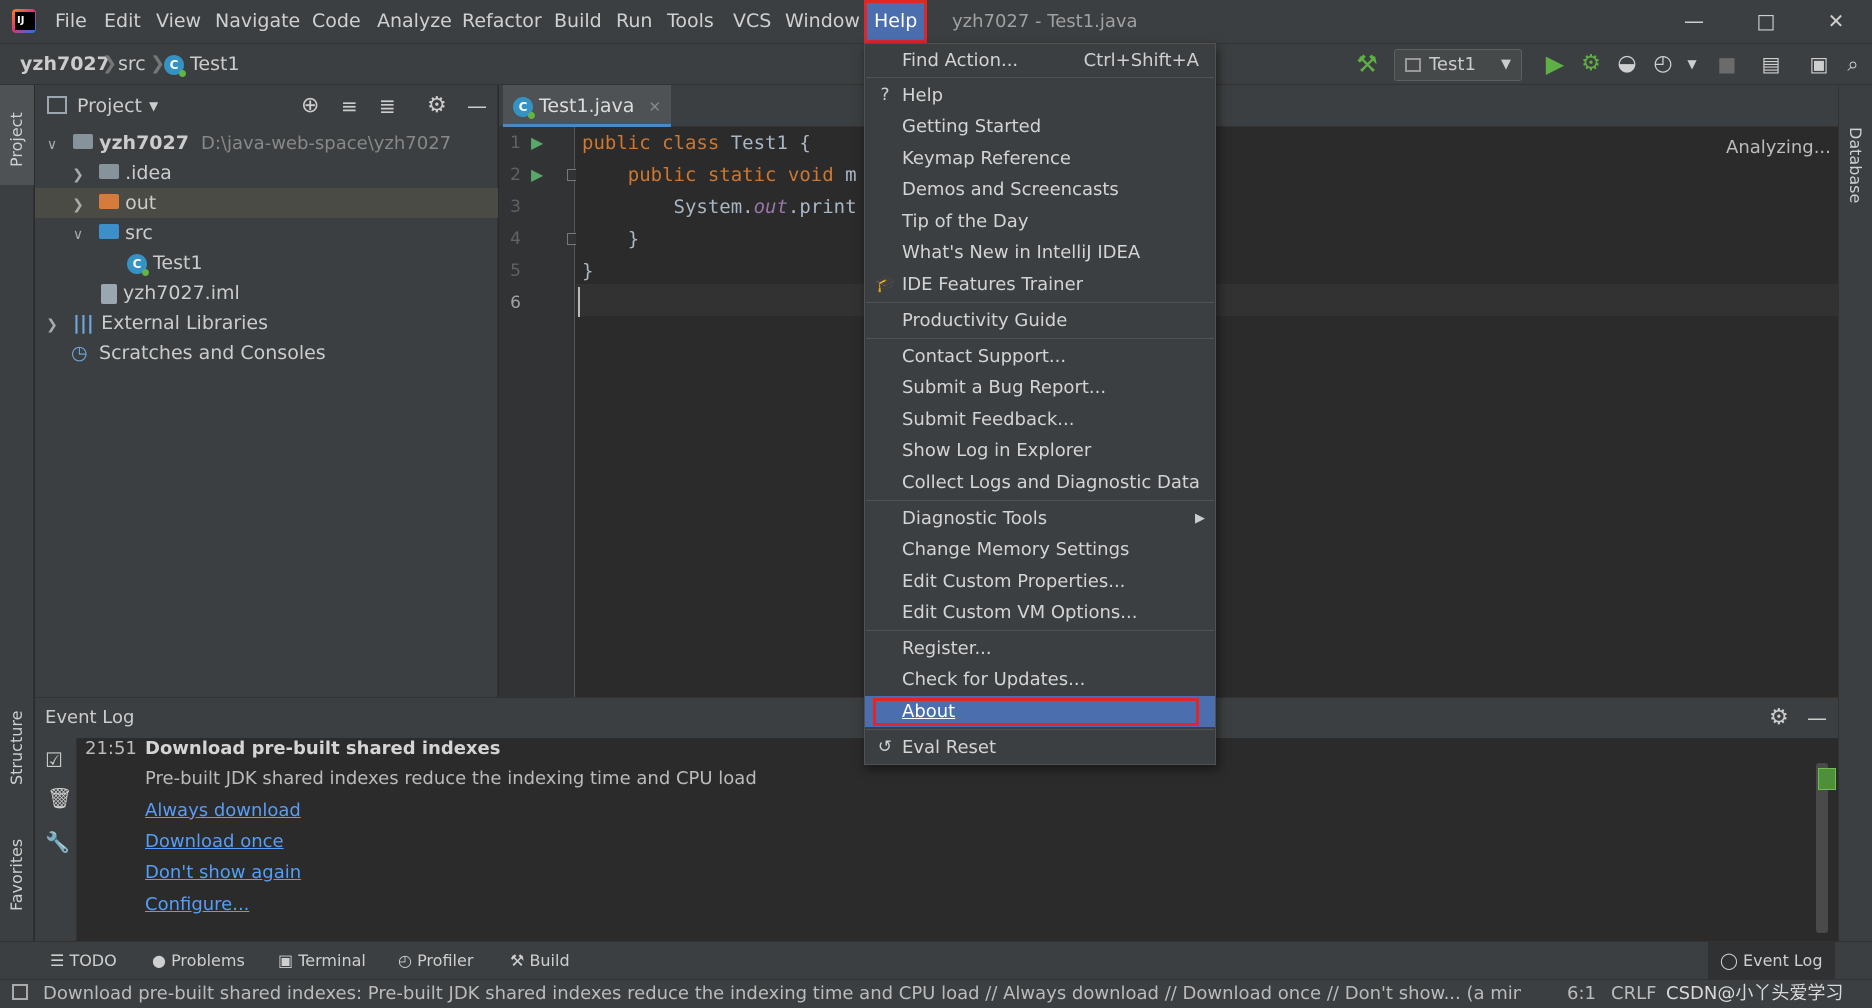 The image size is (1872, 1008). Describe the element at coordinates (634, 21) in the screenshot. I see `menu-run: Run` at that location.